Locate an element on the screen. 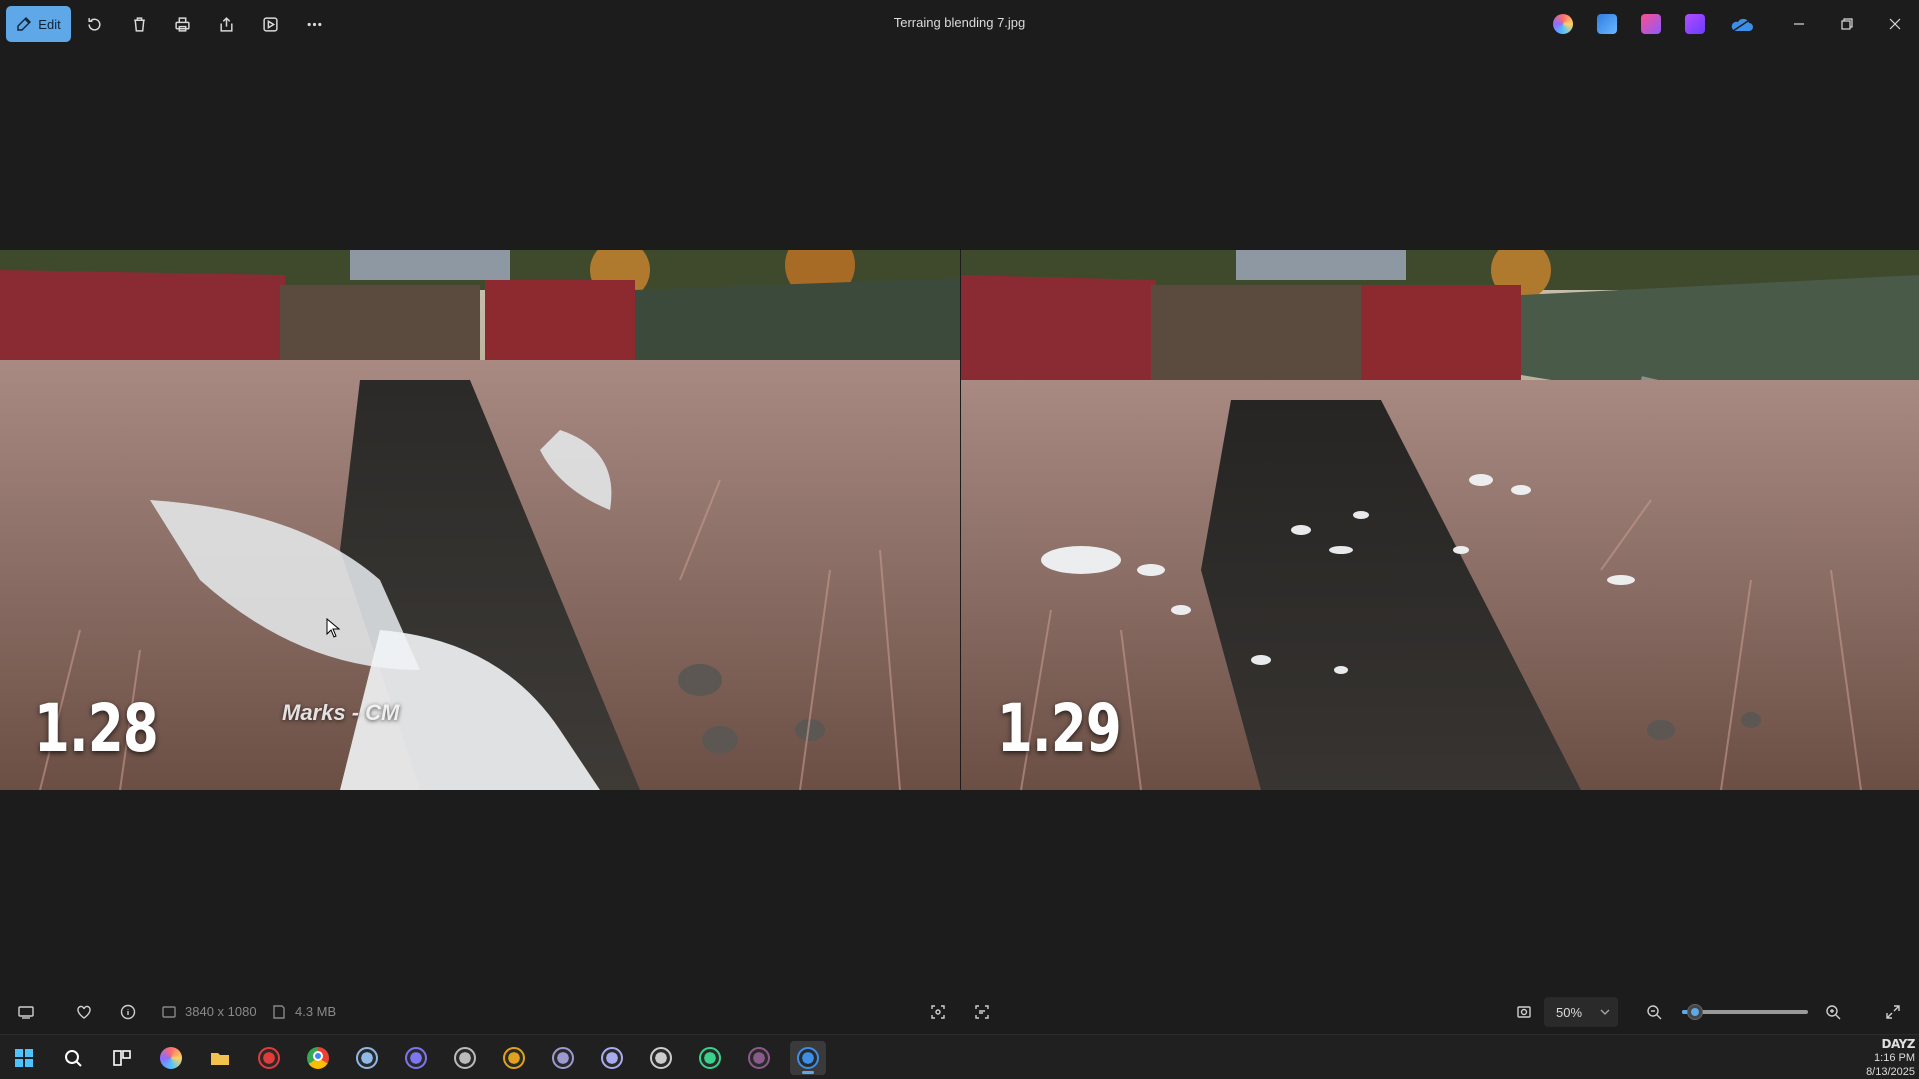  delete-button is located at coordinates (139, 24).